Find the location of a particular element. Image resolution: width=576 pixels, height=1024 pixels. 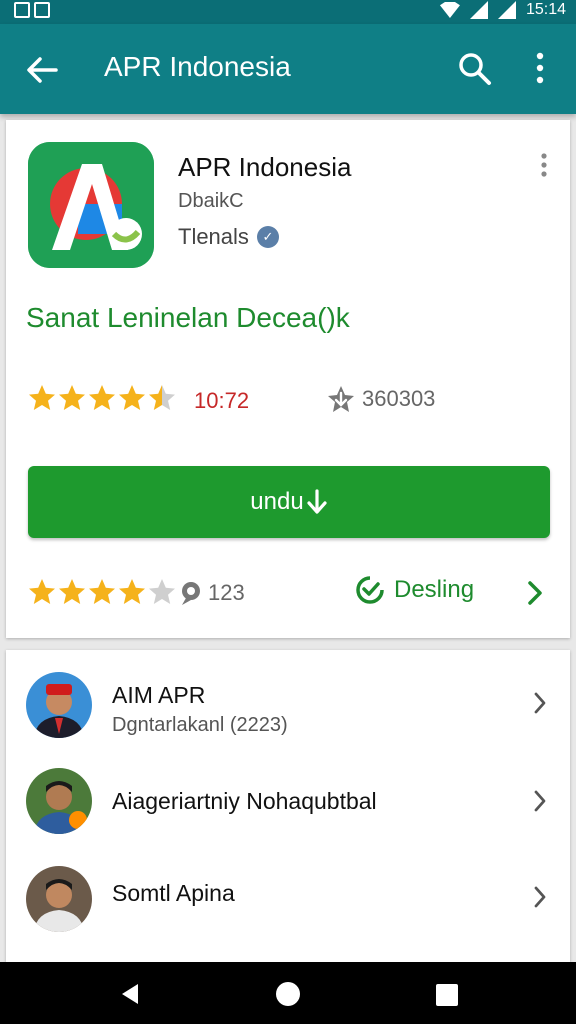

review-stars is located at coordinates (102, 592).